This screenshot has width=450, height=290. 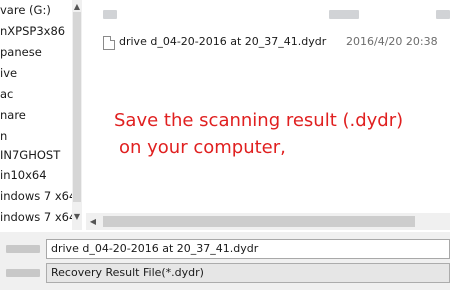 I want to click on nav-item: n, so click(x=3, y=136).